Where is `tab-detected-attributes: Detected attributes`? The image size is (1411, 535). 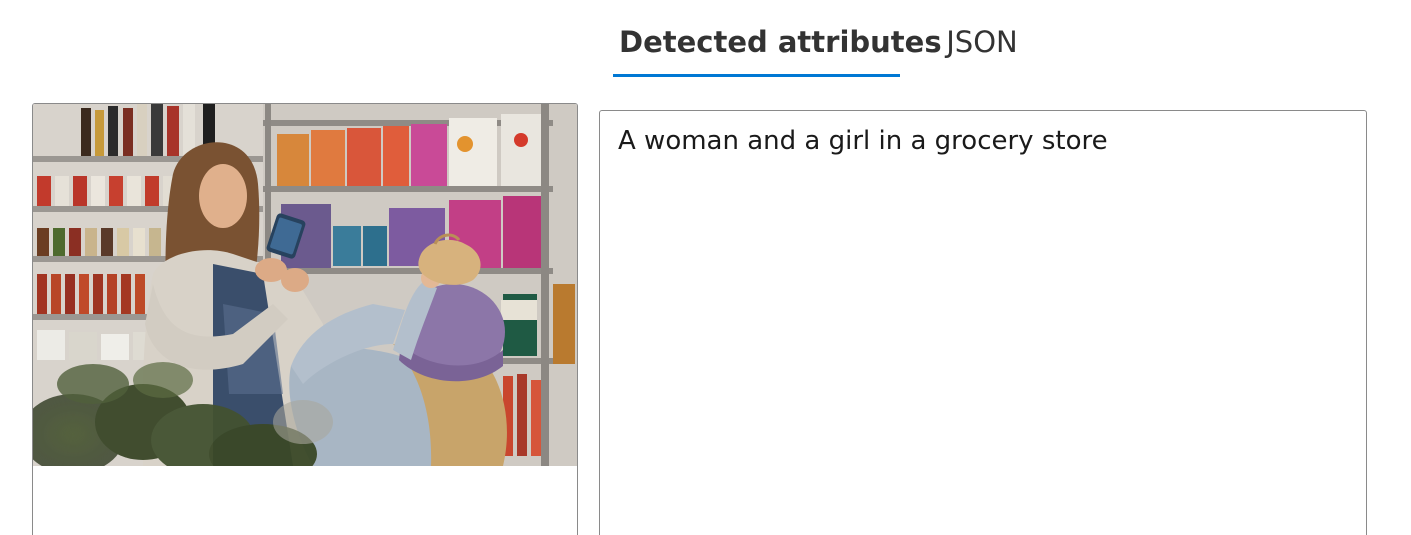
tab-detected-attributes: Detected attributes is located at coordinates (777, 42).